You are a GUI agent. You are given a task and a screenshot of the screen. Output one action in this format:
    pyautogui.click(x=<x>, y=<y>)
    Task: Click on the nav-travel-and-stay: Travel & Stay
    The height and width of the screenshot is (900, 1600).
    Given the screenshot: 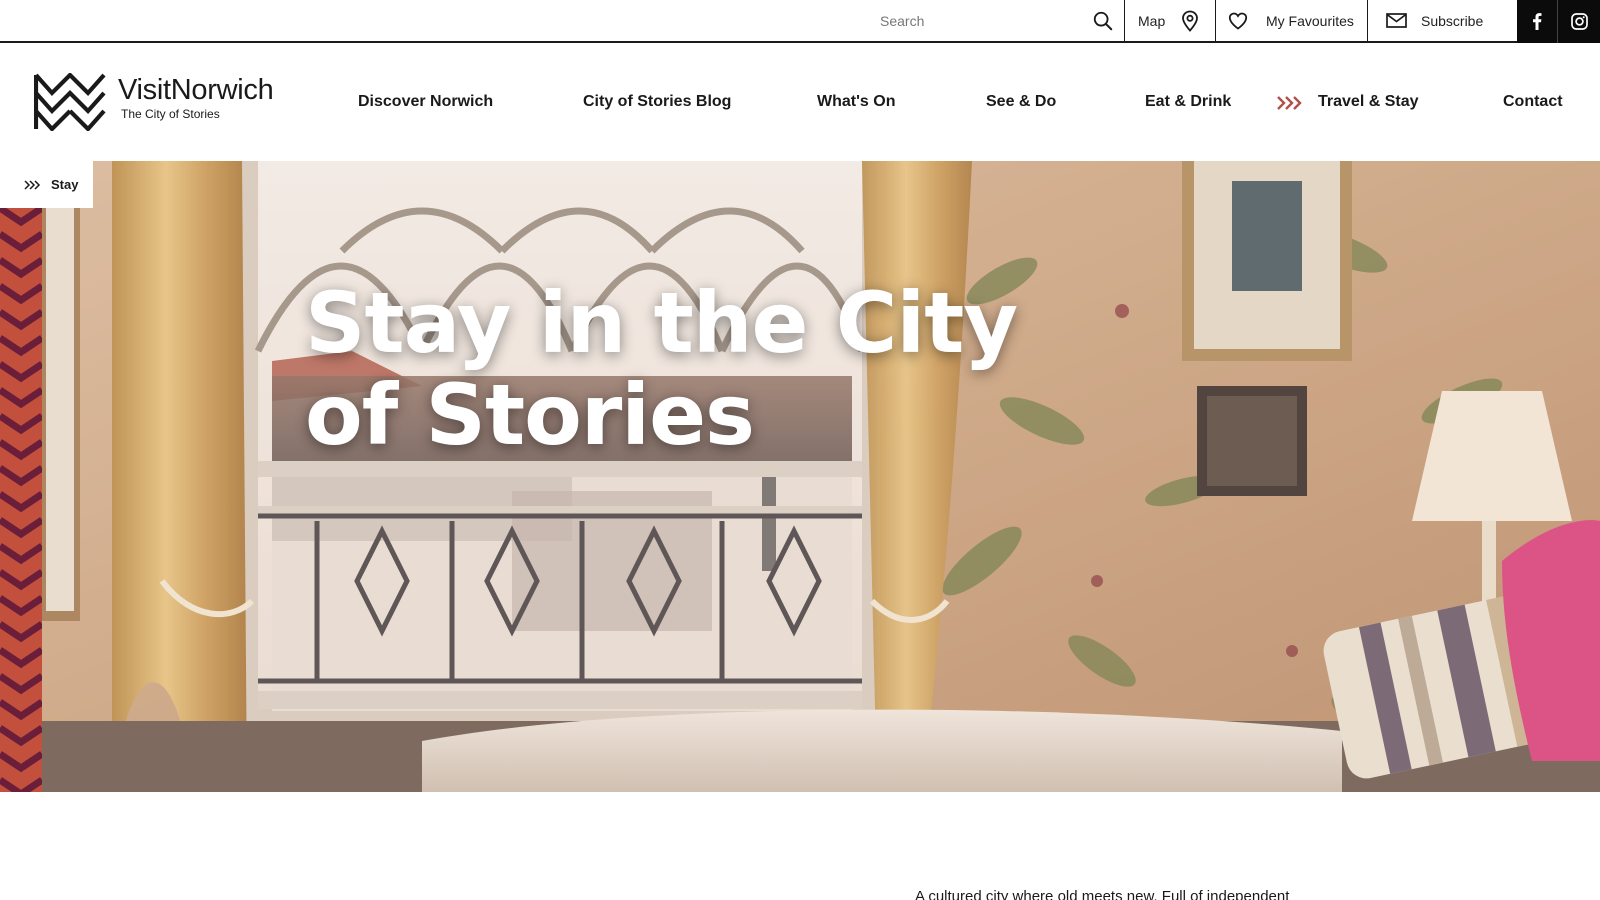 What is the action you would take?
    pyautogui.click(x=1368, y=102)
    